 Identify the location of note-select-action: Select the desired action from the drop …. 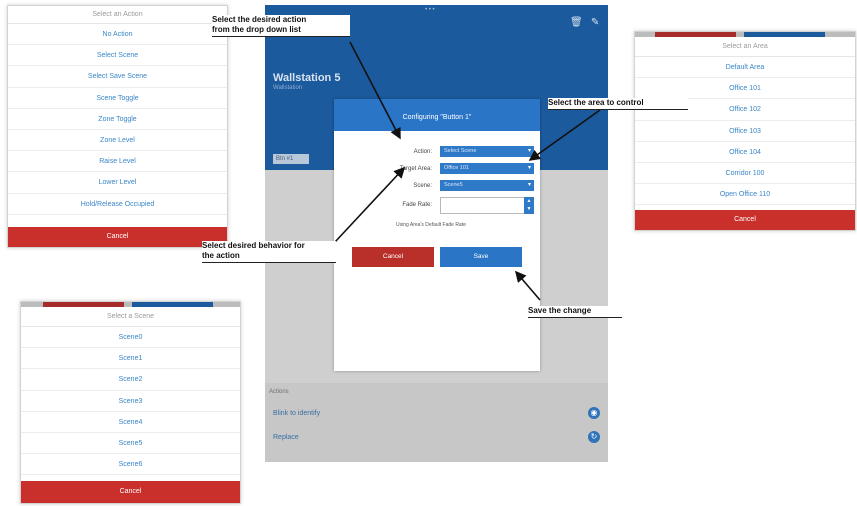
(281, 26).